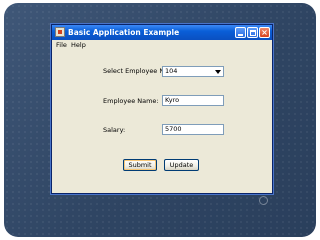  I want to click on employee-no-combobox: 104, so click(193, 71).